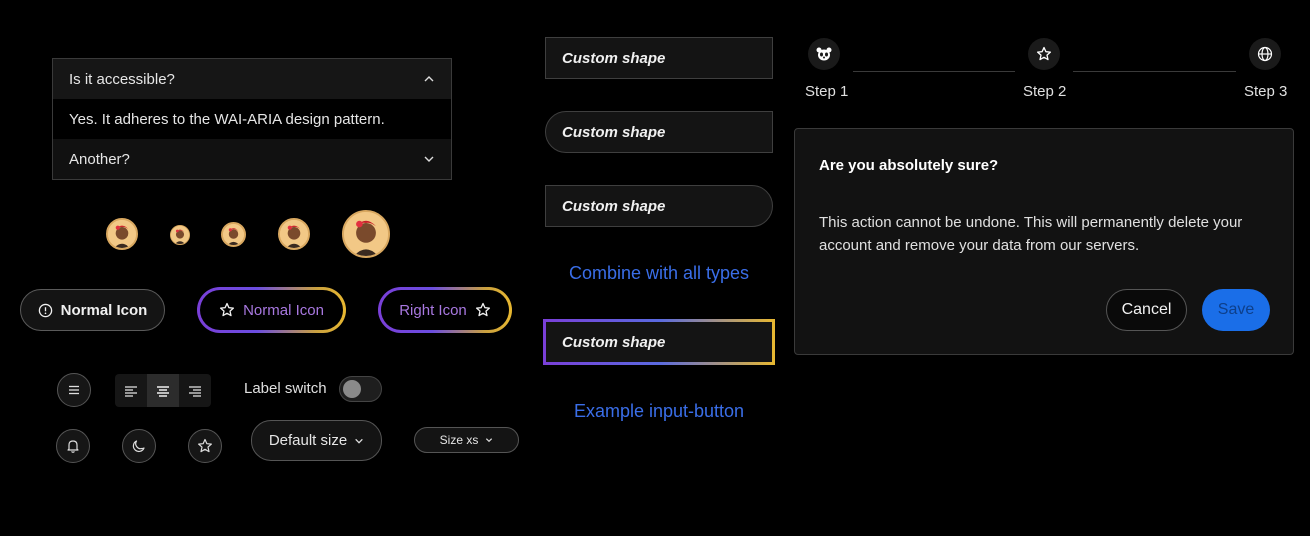 The width and height of the screenshot is (1310, 536). I want to click on moon-icon, so click(138, 446).